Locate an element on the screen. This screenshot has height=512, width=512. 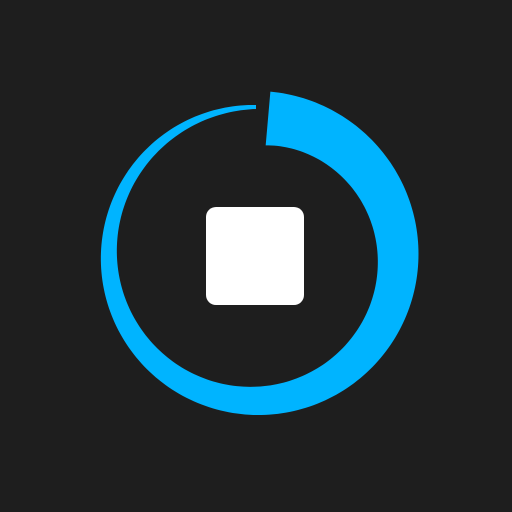
stop-button is located at coordinates (255, 256).